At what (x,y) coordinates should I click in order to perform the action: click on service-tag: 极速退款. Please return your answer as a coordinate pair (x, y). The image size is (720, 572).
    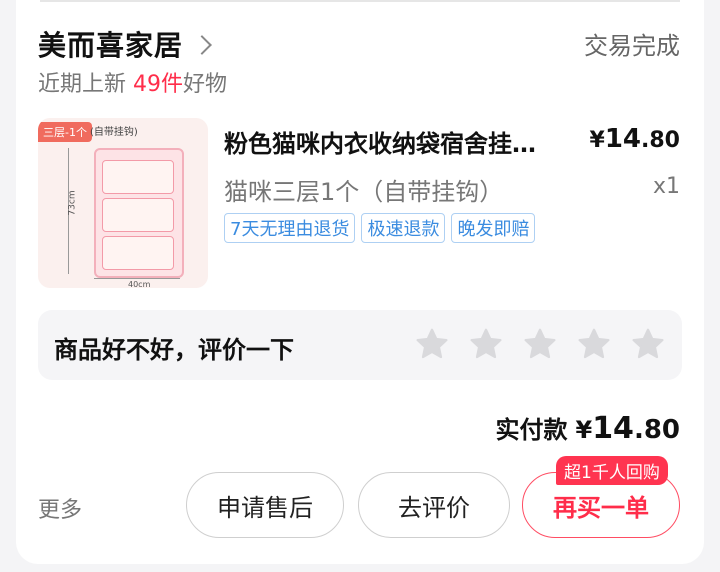
    Looking at the image, I should click on (403, 228).